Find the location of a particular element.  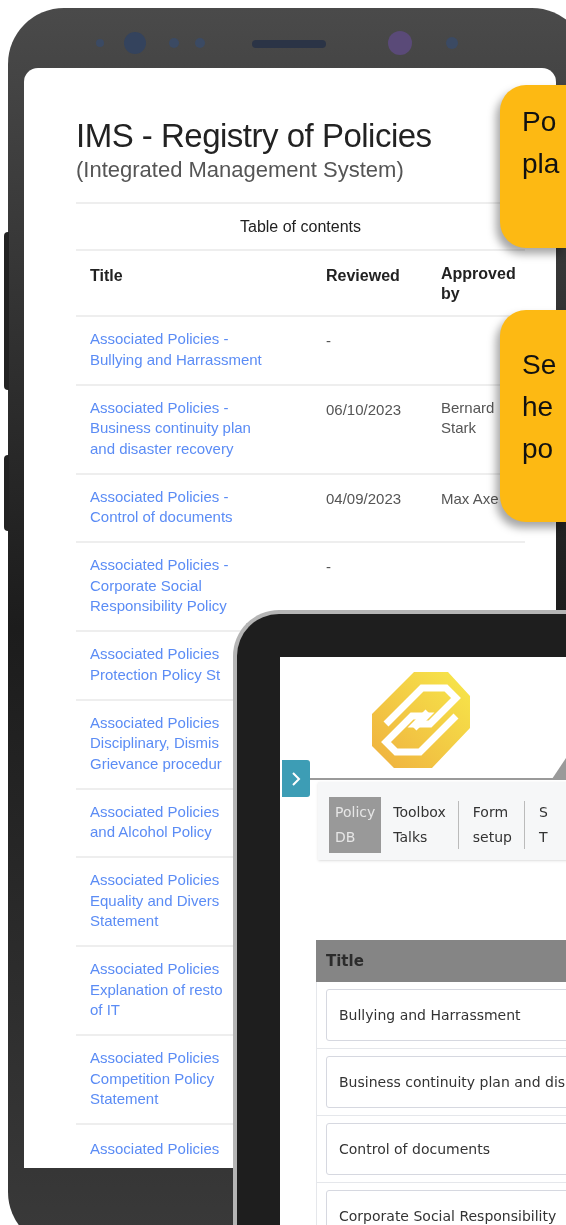

policy-link: Associated Policies Protection Policy St is located at coordinates (155, 664).